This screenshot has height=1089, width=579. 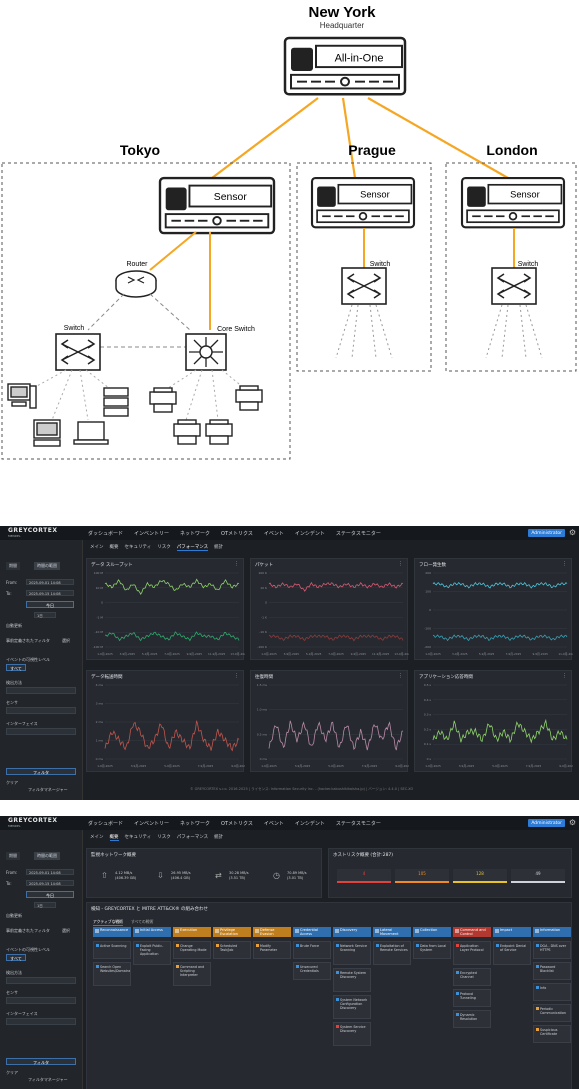 I want to click on risk-low: 49, so click(x=538, y=876).